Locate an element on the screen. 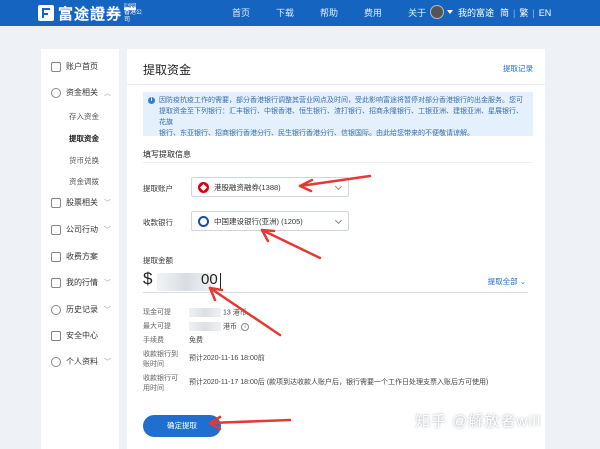 This screenshot has height=449, width=600. info-value: 预计2020-11-16 18:00前 is located at coordinates (227, 358).